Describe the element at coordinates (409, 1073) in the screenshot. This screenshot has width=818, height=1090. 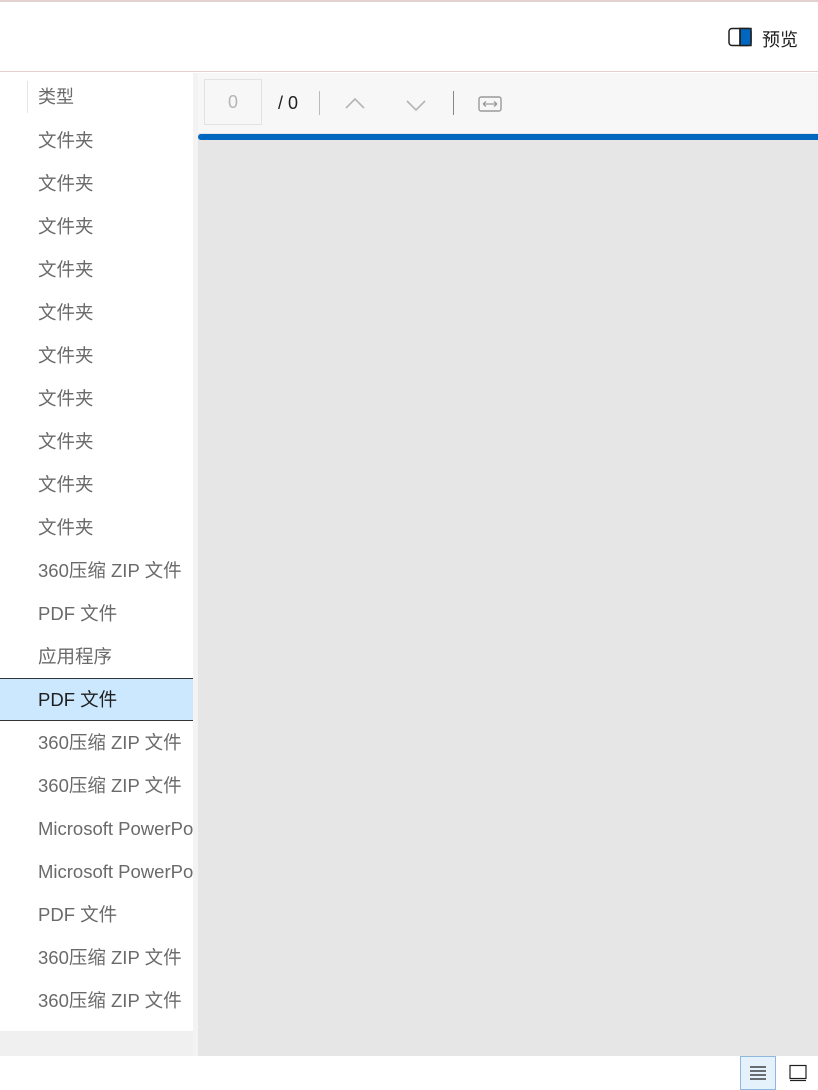
I see `status-bar` at that location.